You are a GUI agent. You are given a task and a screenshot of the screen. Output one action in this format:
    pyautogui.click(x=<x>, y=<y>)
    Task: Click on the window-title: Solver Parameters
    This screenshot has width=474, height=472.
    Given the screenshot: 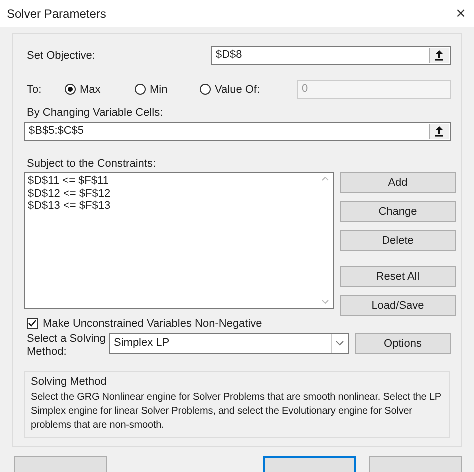 What is the action you would take?
    pyautogui.click(x=56, y=13)
    